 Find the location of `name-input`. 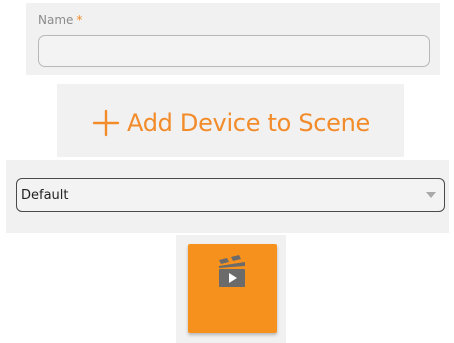

name-input is located at coordinates (234, 51).